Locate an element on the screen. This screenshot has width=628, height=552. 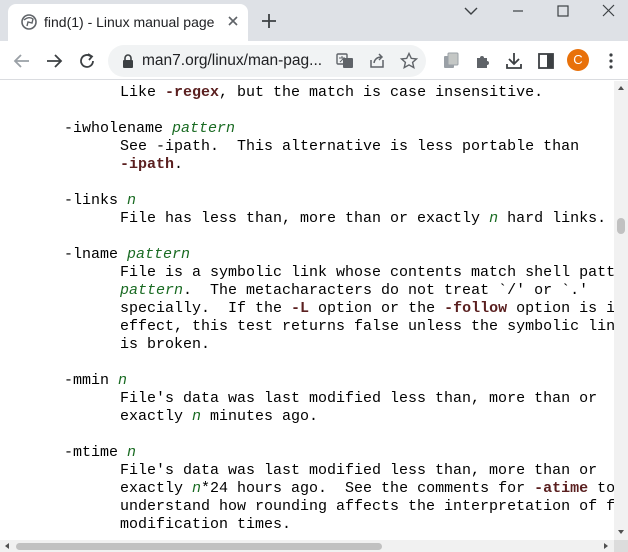
option-links: -links n is located at coordinates (100, 200).